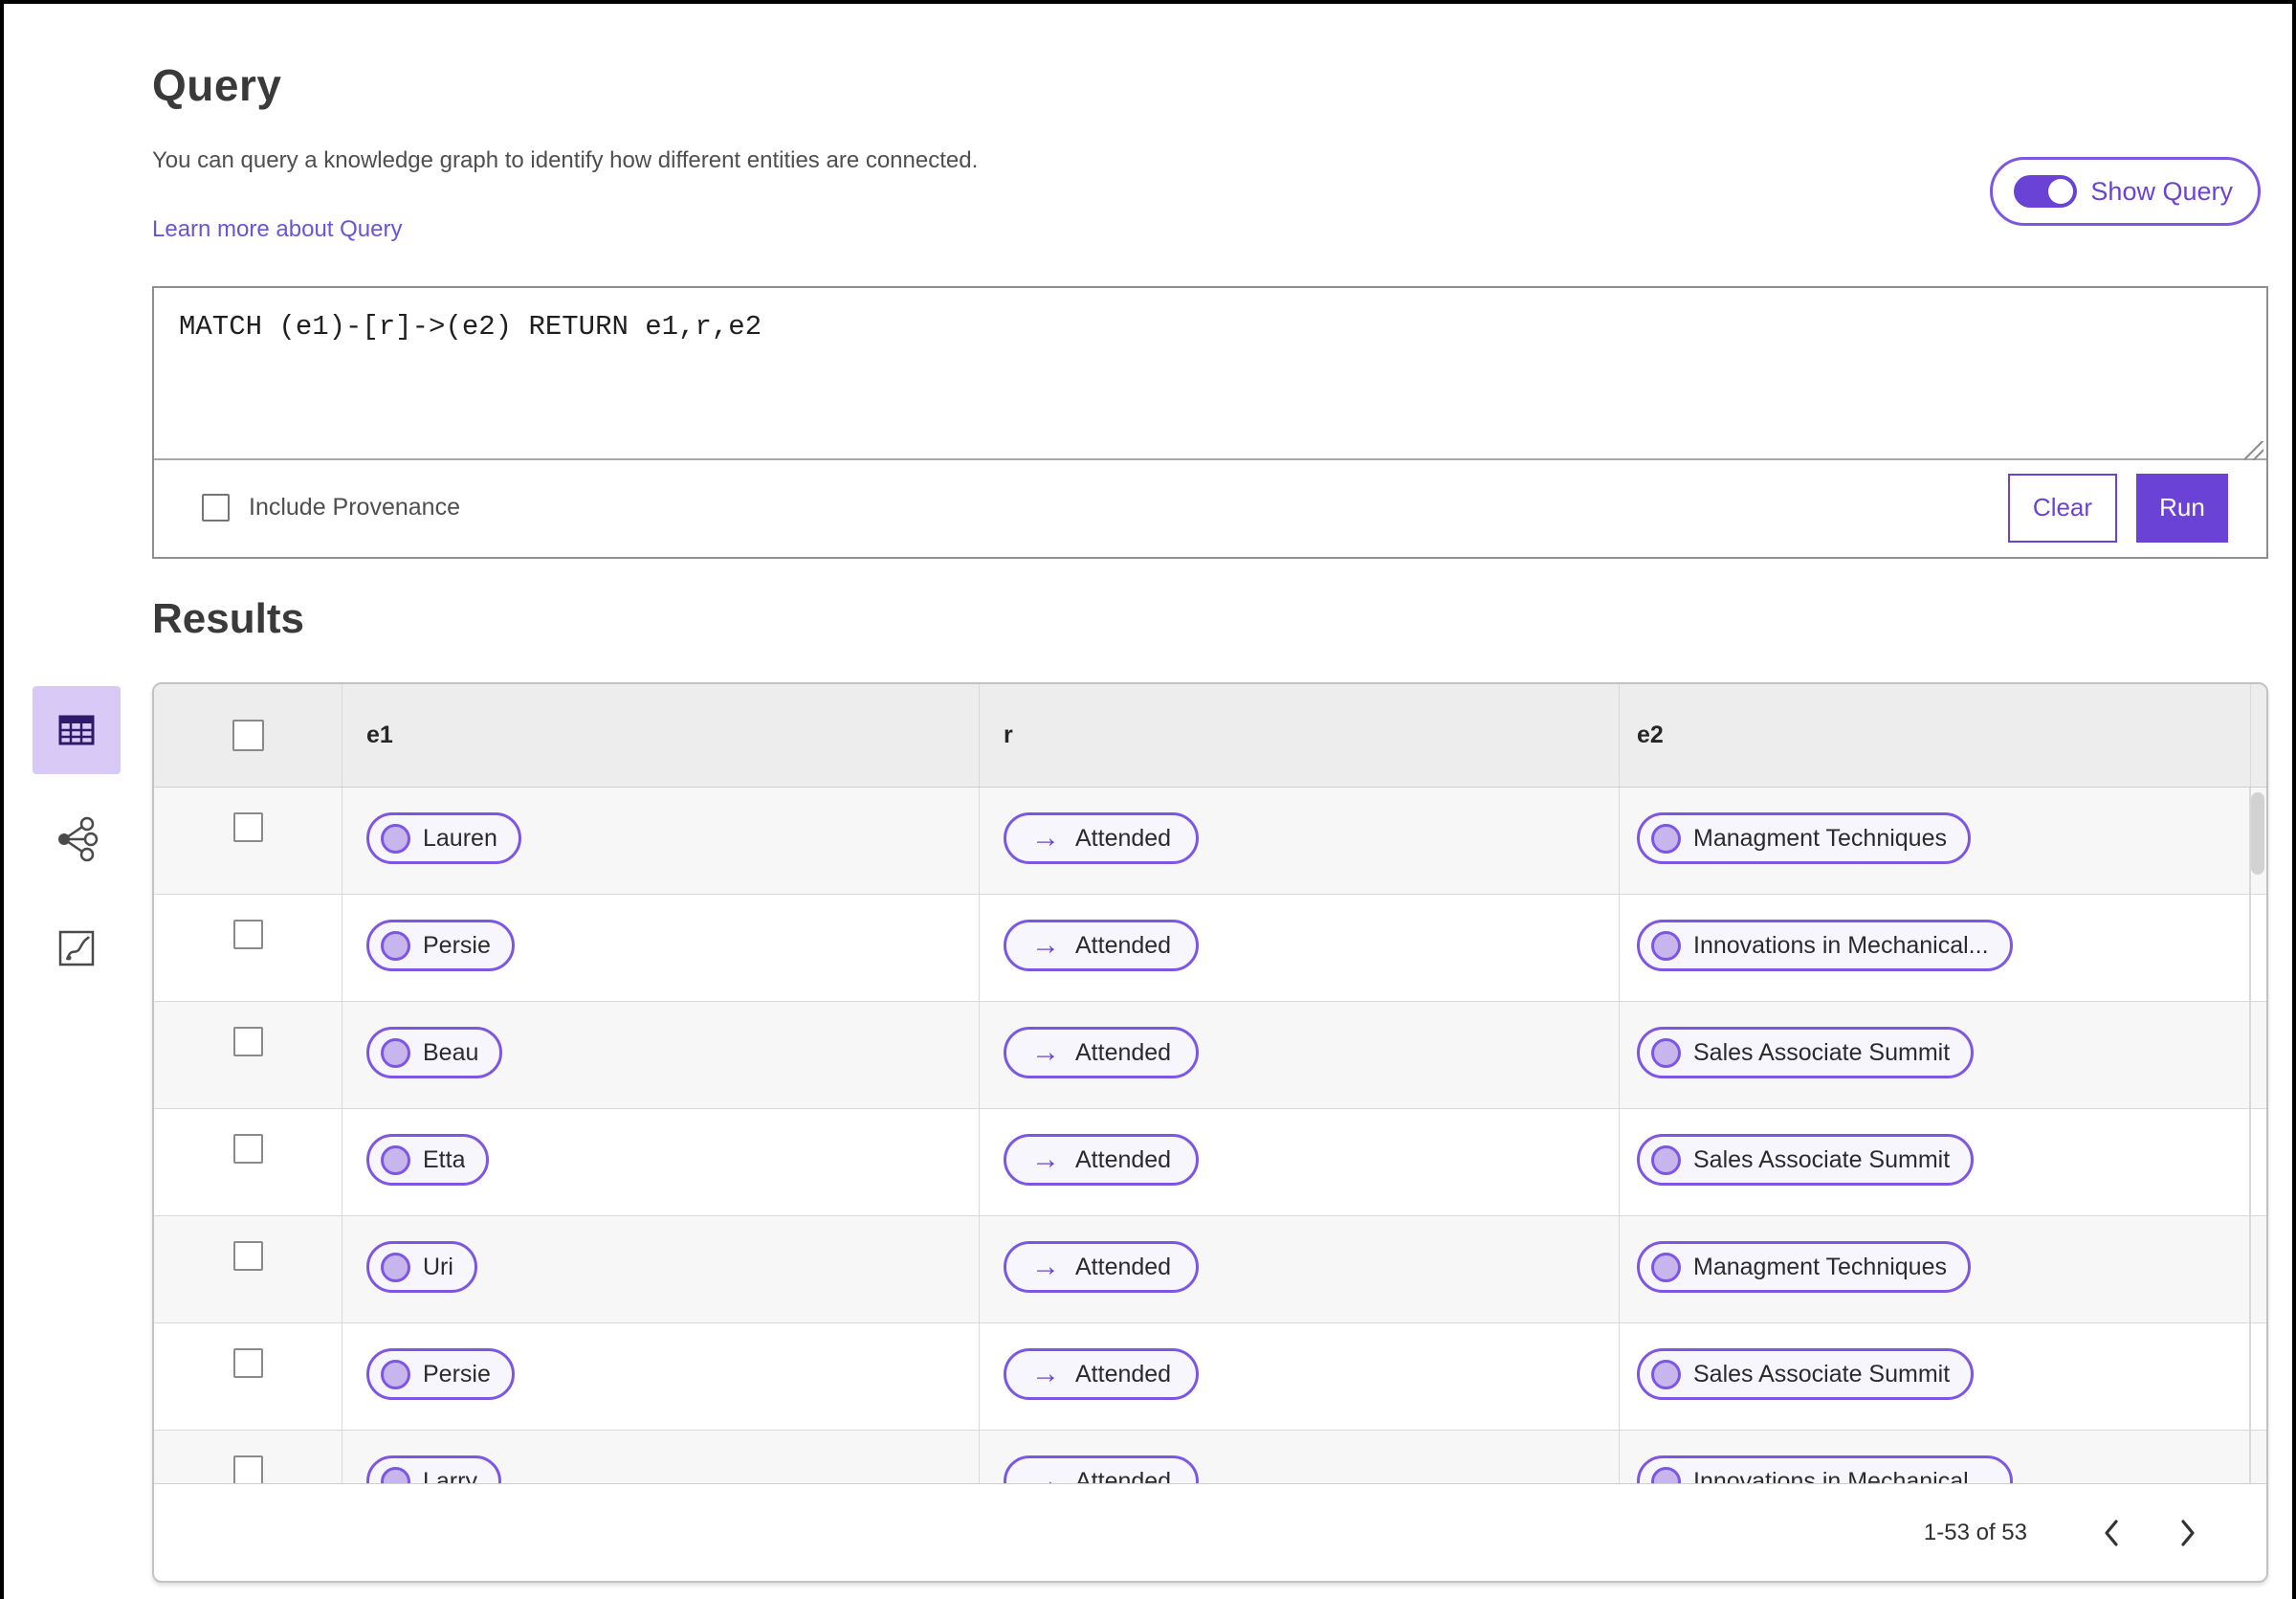 The width and height of the screenshot is (2296, 1599). I want to click on table-view-icon, so click(77, 730).